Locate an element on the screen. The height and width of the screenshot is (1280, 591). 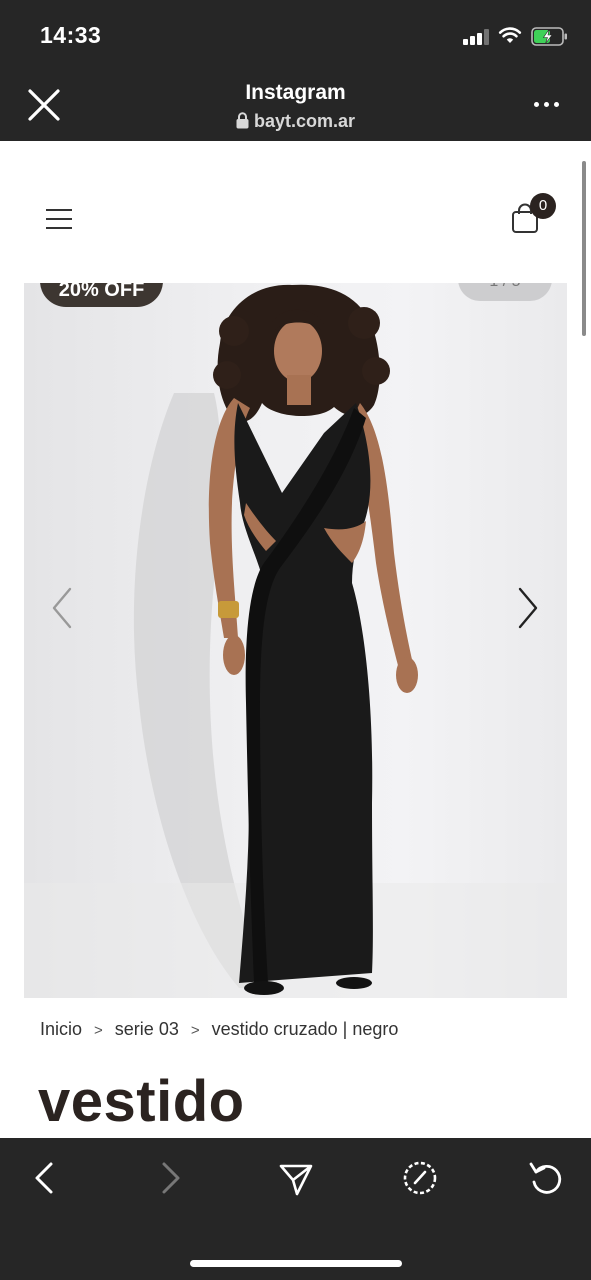
chevron-left-icon is located at coordinates (63, 608).